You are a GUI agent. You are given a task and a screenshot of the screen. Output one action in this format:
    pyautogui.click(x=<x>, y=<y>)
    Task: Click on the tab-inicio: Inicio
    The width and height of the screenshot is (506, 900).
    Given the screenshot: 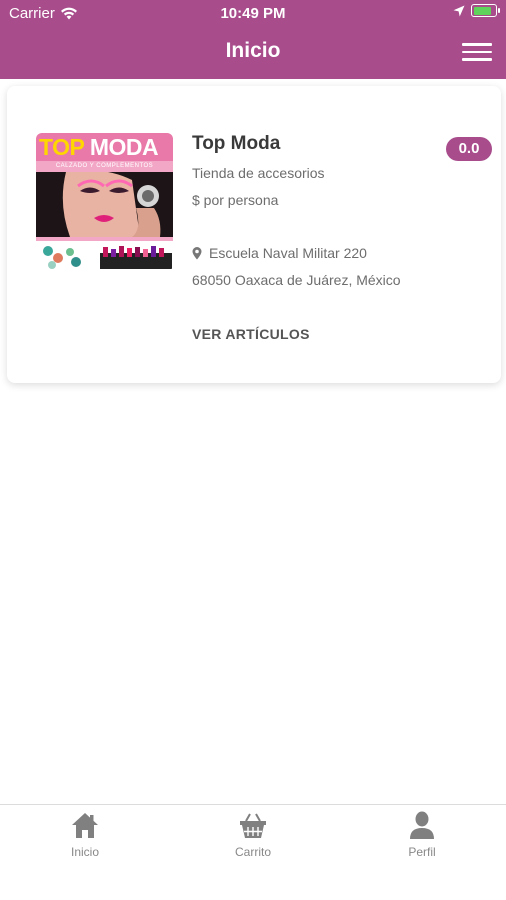 What is the action you would take?
    pyautogui.click(x=85, y=835)
    